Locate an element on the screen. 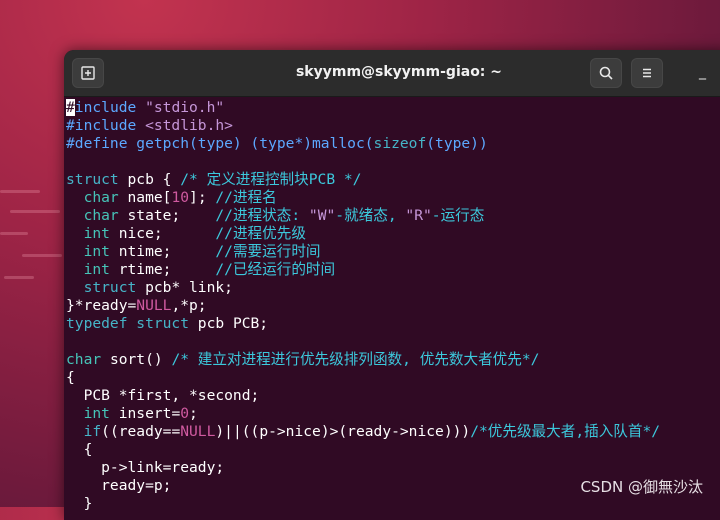 This screenshot has height=520, width=720. code-token: } is located at coordinates (79, 503).